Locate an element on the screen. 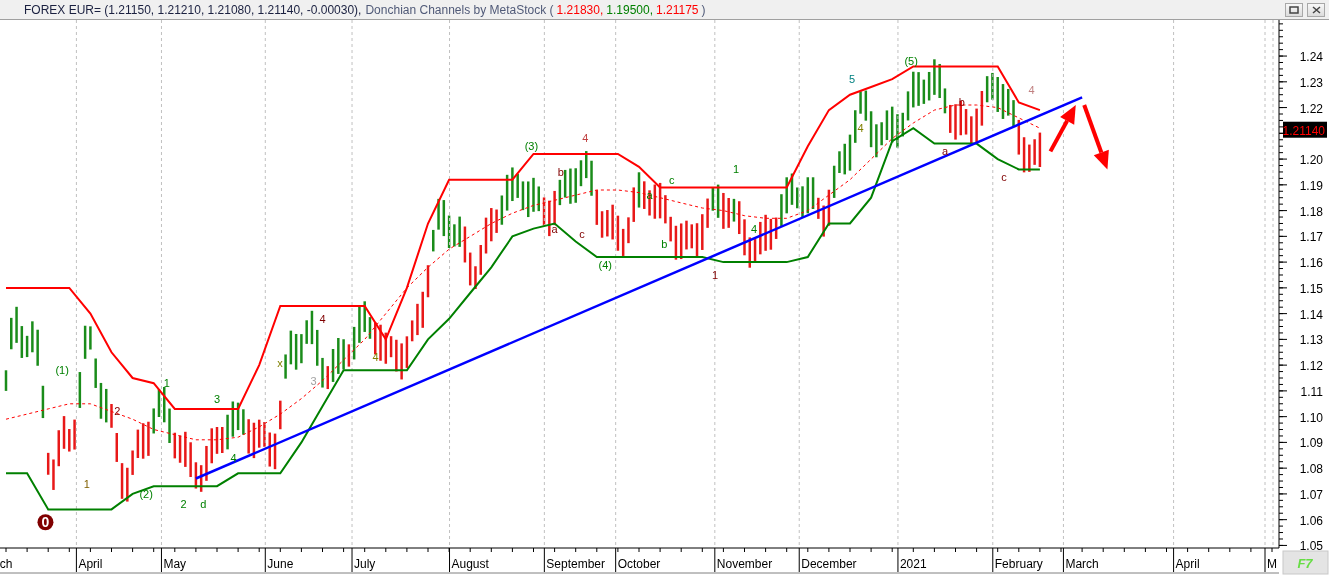  axis-label: 1.23 is located at coordinates (1311, 82).